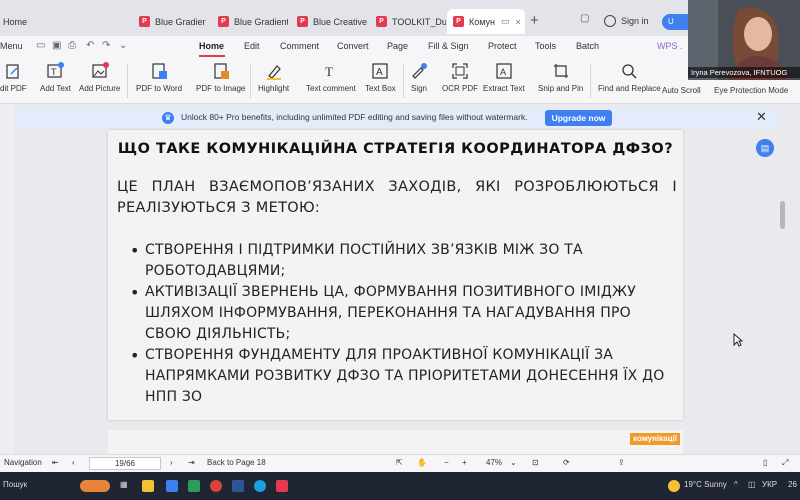 The image size is (800, 500). What do you see at coordinates (56, 45) in the screenshot?
I see `save-icon: ▣` at bounding box center [56, 45].